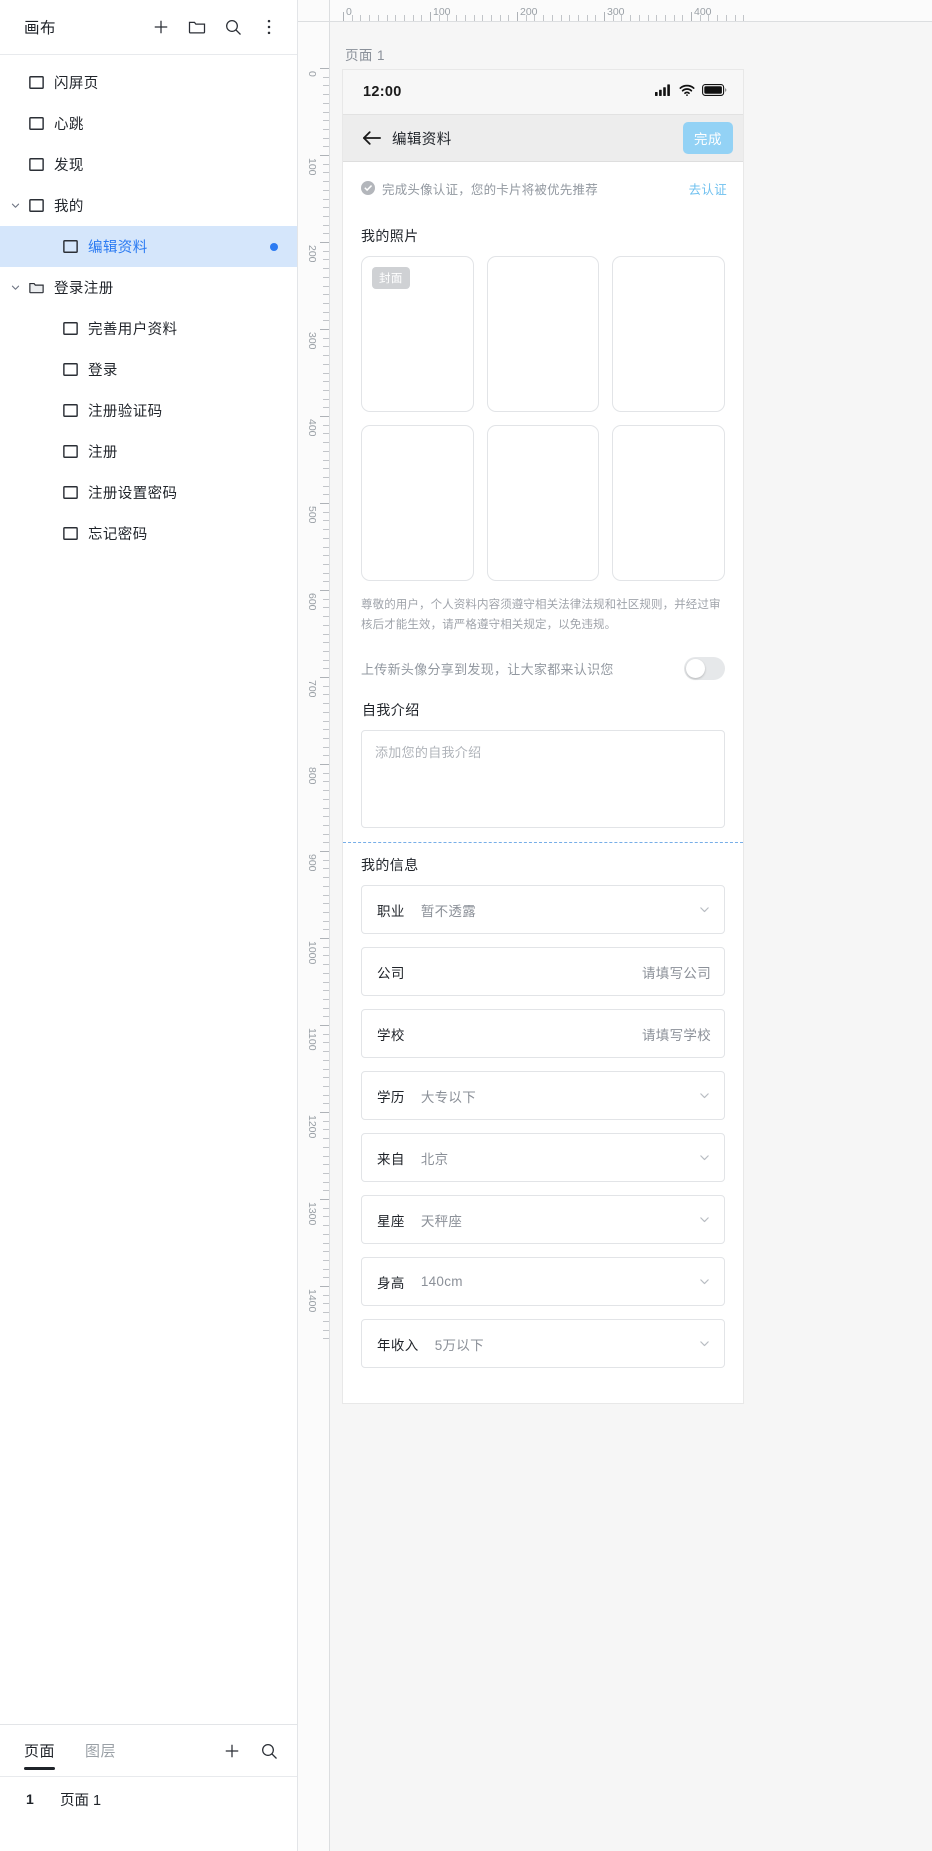  Describe the element at coordinates (391, 911) in the screenshot. I see `field-label: 职业` at that location.